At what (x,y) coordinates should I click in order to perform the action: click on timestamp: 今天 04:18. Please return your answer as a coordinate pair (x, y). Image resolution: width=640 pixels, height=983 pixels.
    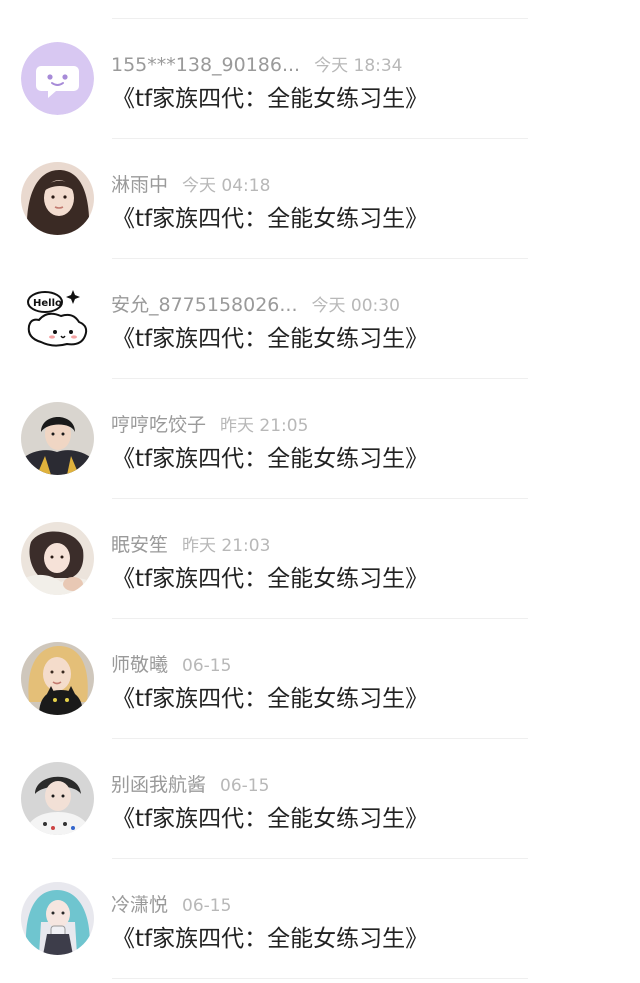
    Looking at the image, I should click on (226, 186).